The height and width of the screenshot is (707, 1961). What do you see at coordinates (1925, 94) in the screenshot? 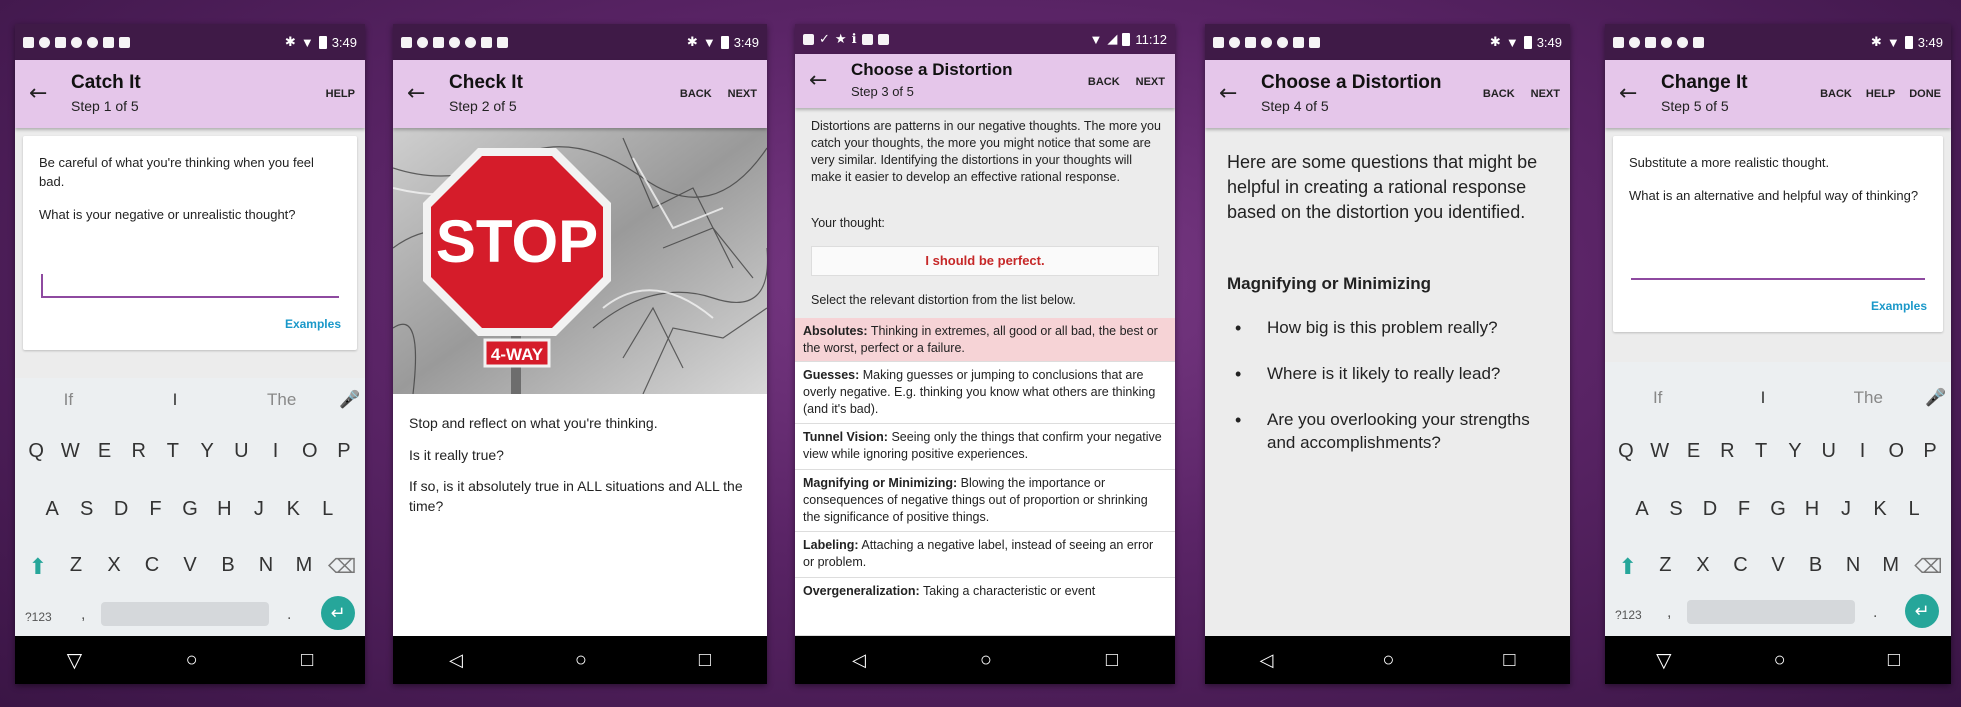
I see `done-button: DONE` at bounding box center [1925, 94].